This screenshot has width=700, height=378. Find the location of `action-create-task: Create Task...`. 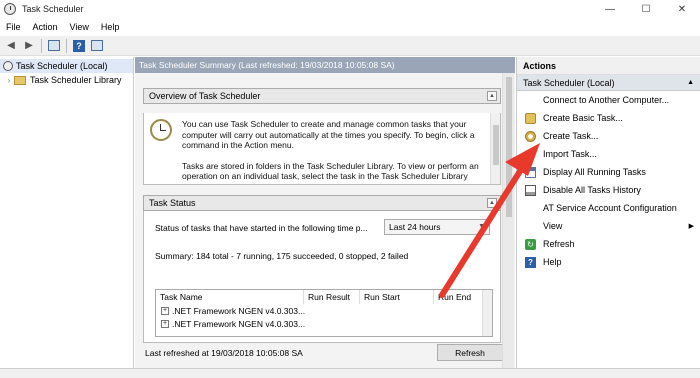

action-create-task: Create Task... is located at coordinates (608, 136).